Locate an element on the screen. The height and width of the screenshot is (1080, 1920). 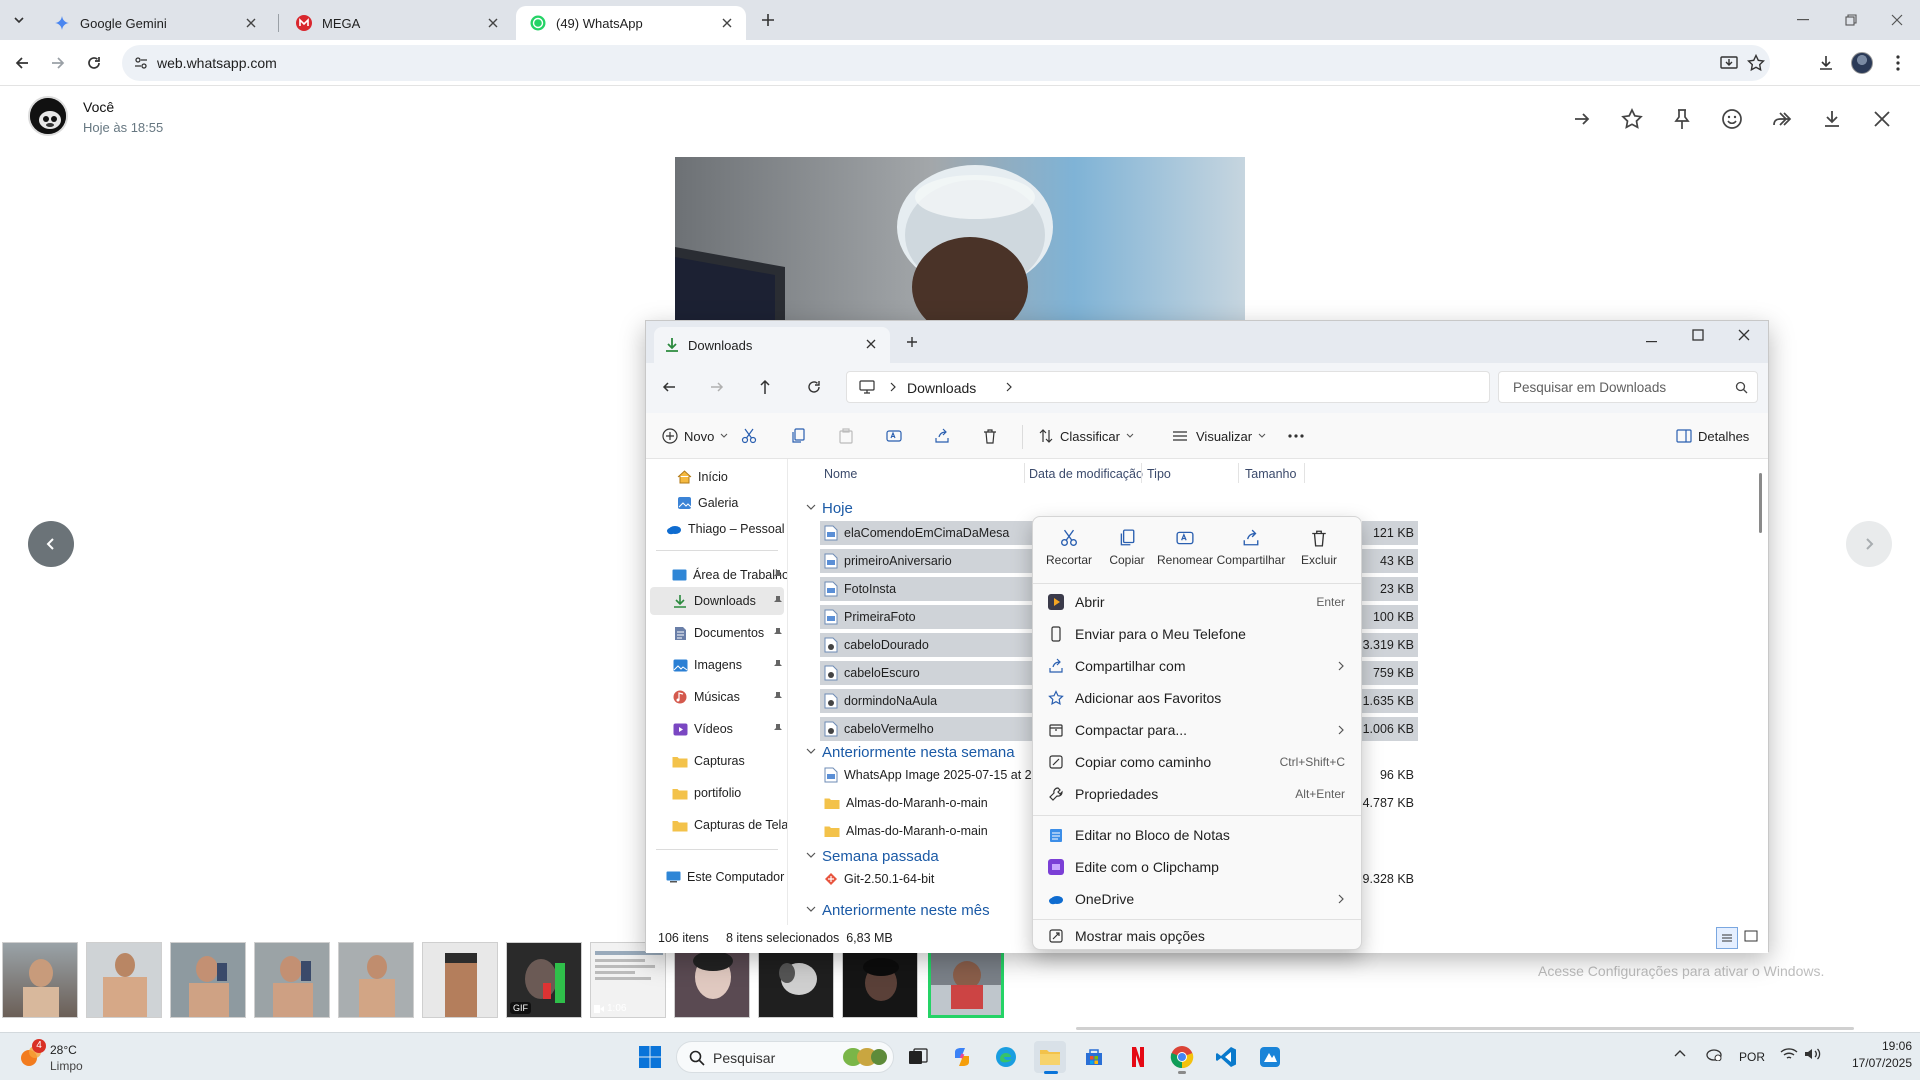
menu-item-more-options: Mostrar mais opções is located at coordinates (1198, 936).